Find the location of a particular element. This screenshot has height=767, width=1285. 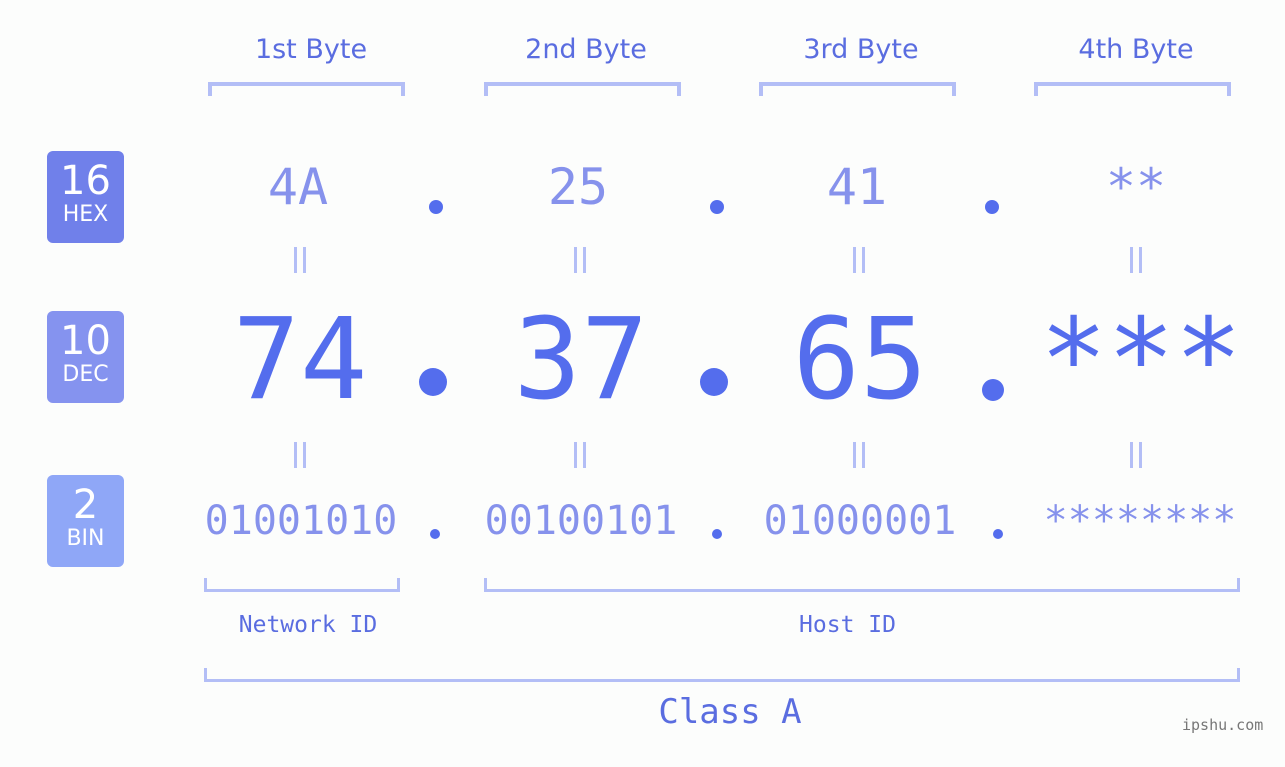

hex-badge: 16 HEX is located at coordinates (85, 197).